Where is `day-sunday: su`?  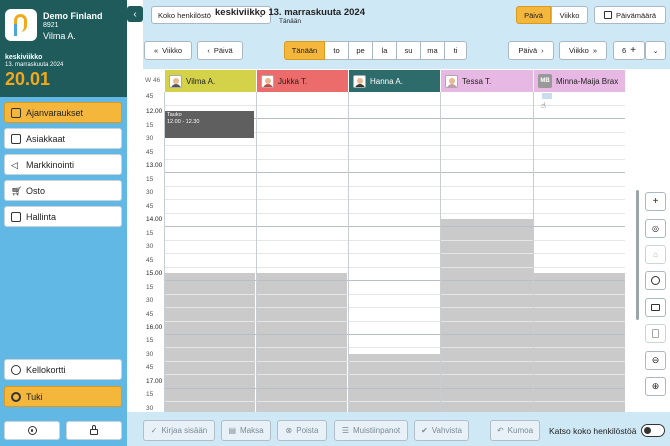
day-sunday: su is located at coordinates (409, 50).